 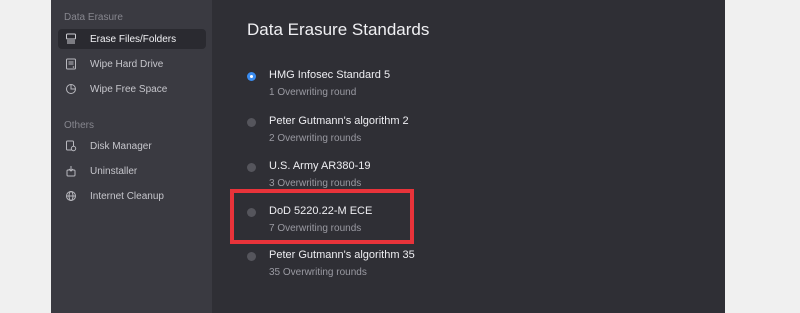 What do you see at coordinates (251, 76) in the screenshot?
I see `radio-button-selected` at bounding box center [251, 76].